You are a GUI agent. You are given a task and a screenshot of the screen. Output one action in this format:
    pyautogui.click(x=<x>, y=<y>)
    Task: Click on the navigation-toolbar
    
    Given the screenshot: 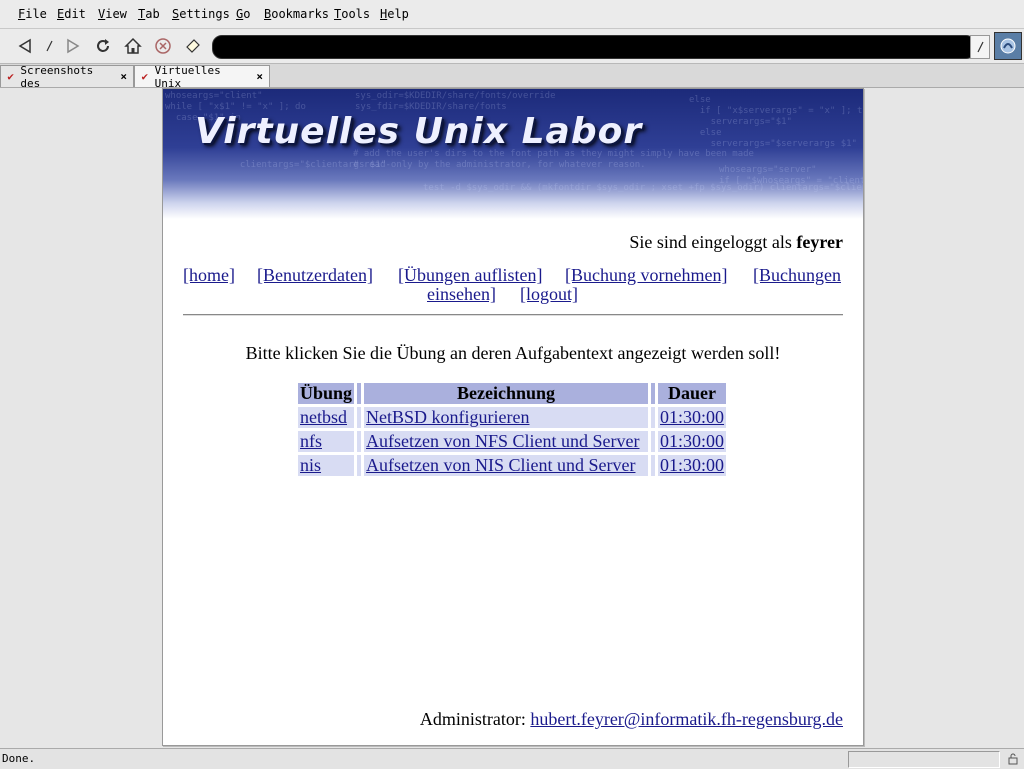 What is the action you would take?
    pyautogui.click(x=512, y=46)
    